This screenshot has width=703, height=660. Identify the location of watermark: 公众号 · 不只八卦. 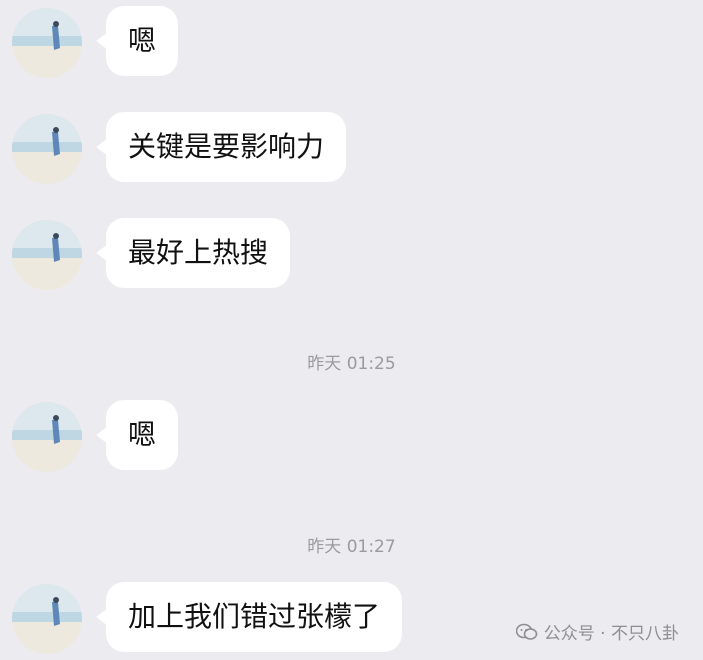
(597, 631).